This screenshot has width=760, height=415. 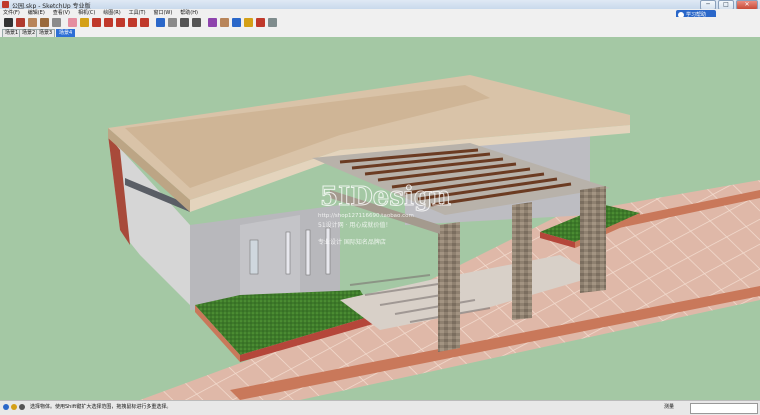 I want to click on window-controls: ─ □ ✕, so click(x=728, y=5).